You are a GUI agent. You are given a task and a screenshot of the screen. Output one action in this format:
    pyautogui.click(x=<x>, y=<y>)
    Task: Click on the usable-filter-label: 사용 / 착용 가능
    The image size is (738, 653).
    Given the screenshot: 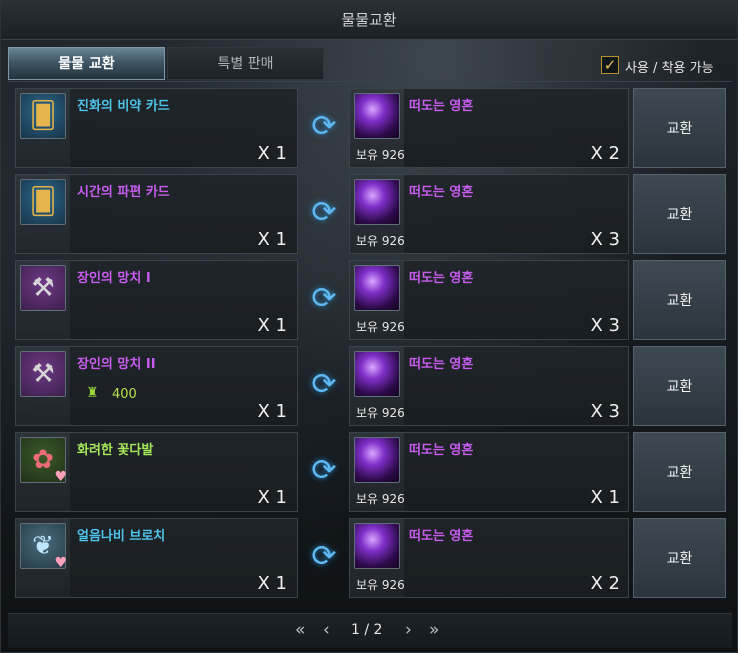 What is the action you would take?
    pyautogui.click(x=669, y=68)
    